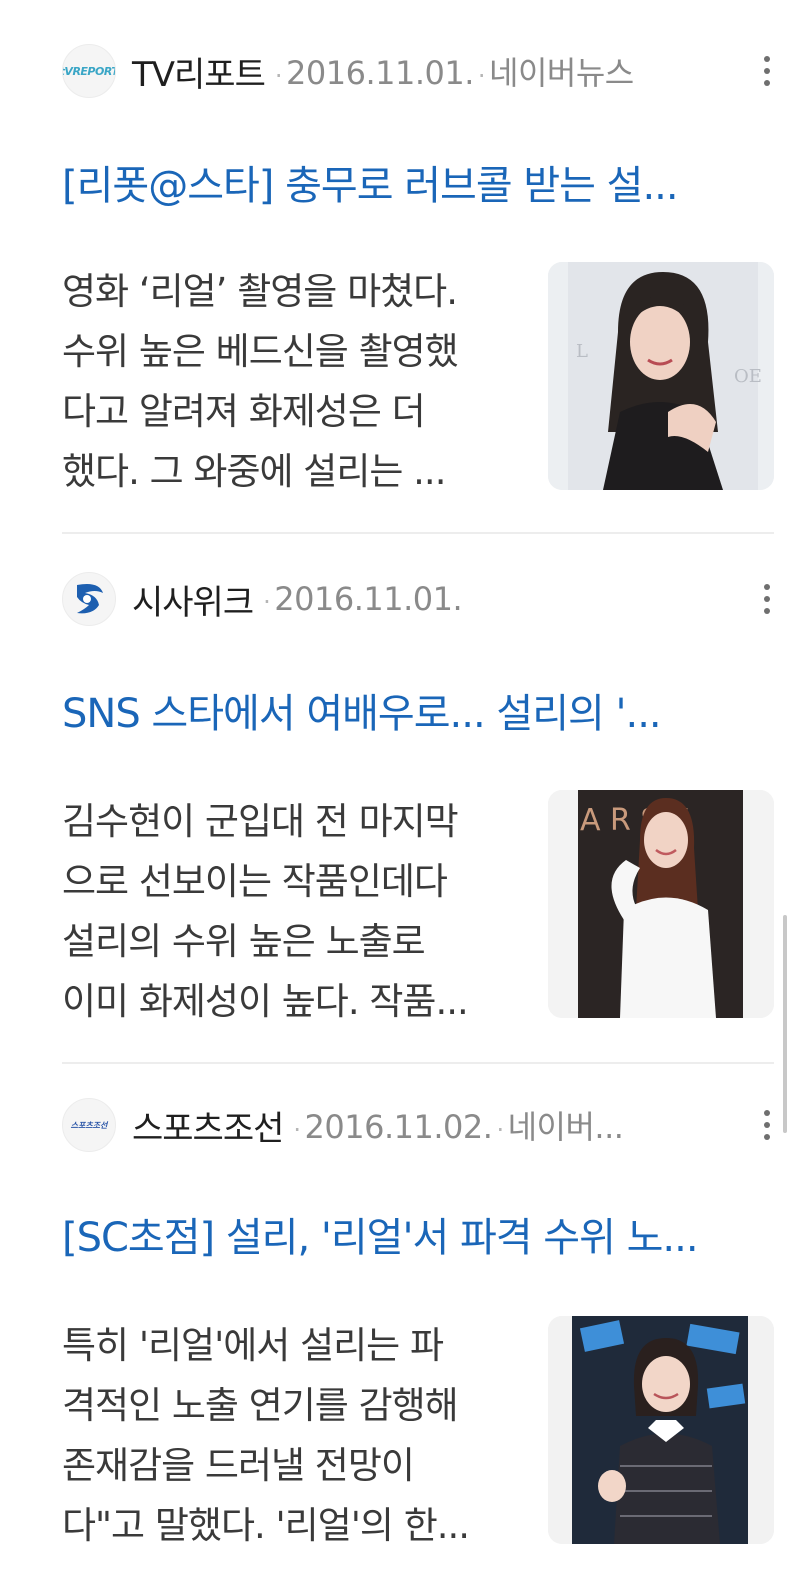 The width and height of the screenshot is (800, 1592). I want to click on press-logo-text: tVREPORT, so click(89, 71).